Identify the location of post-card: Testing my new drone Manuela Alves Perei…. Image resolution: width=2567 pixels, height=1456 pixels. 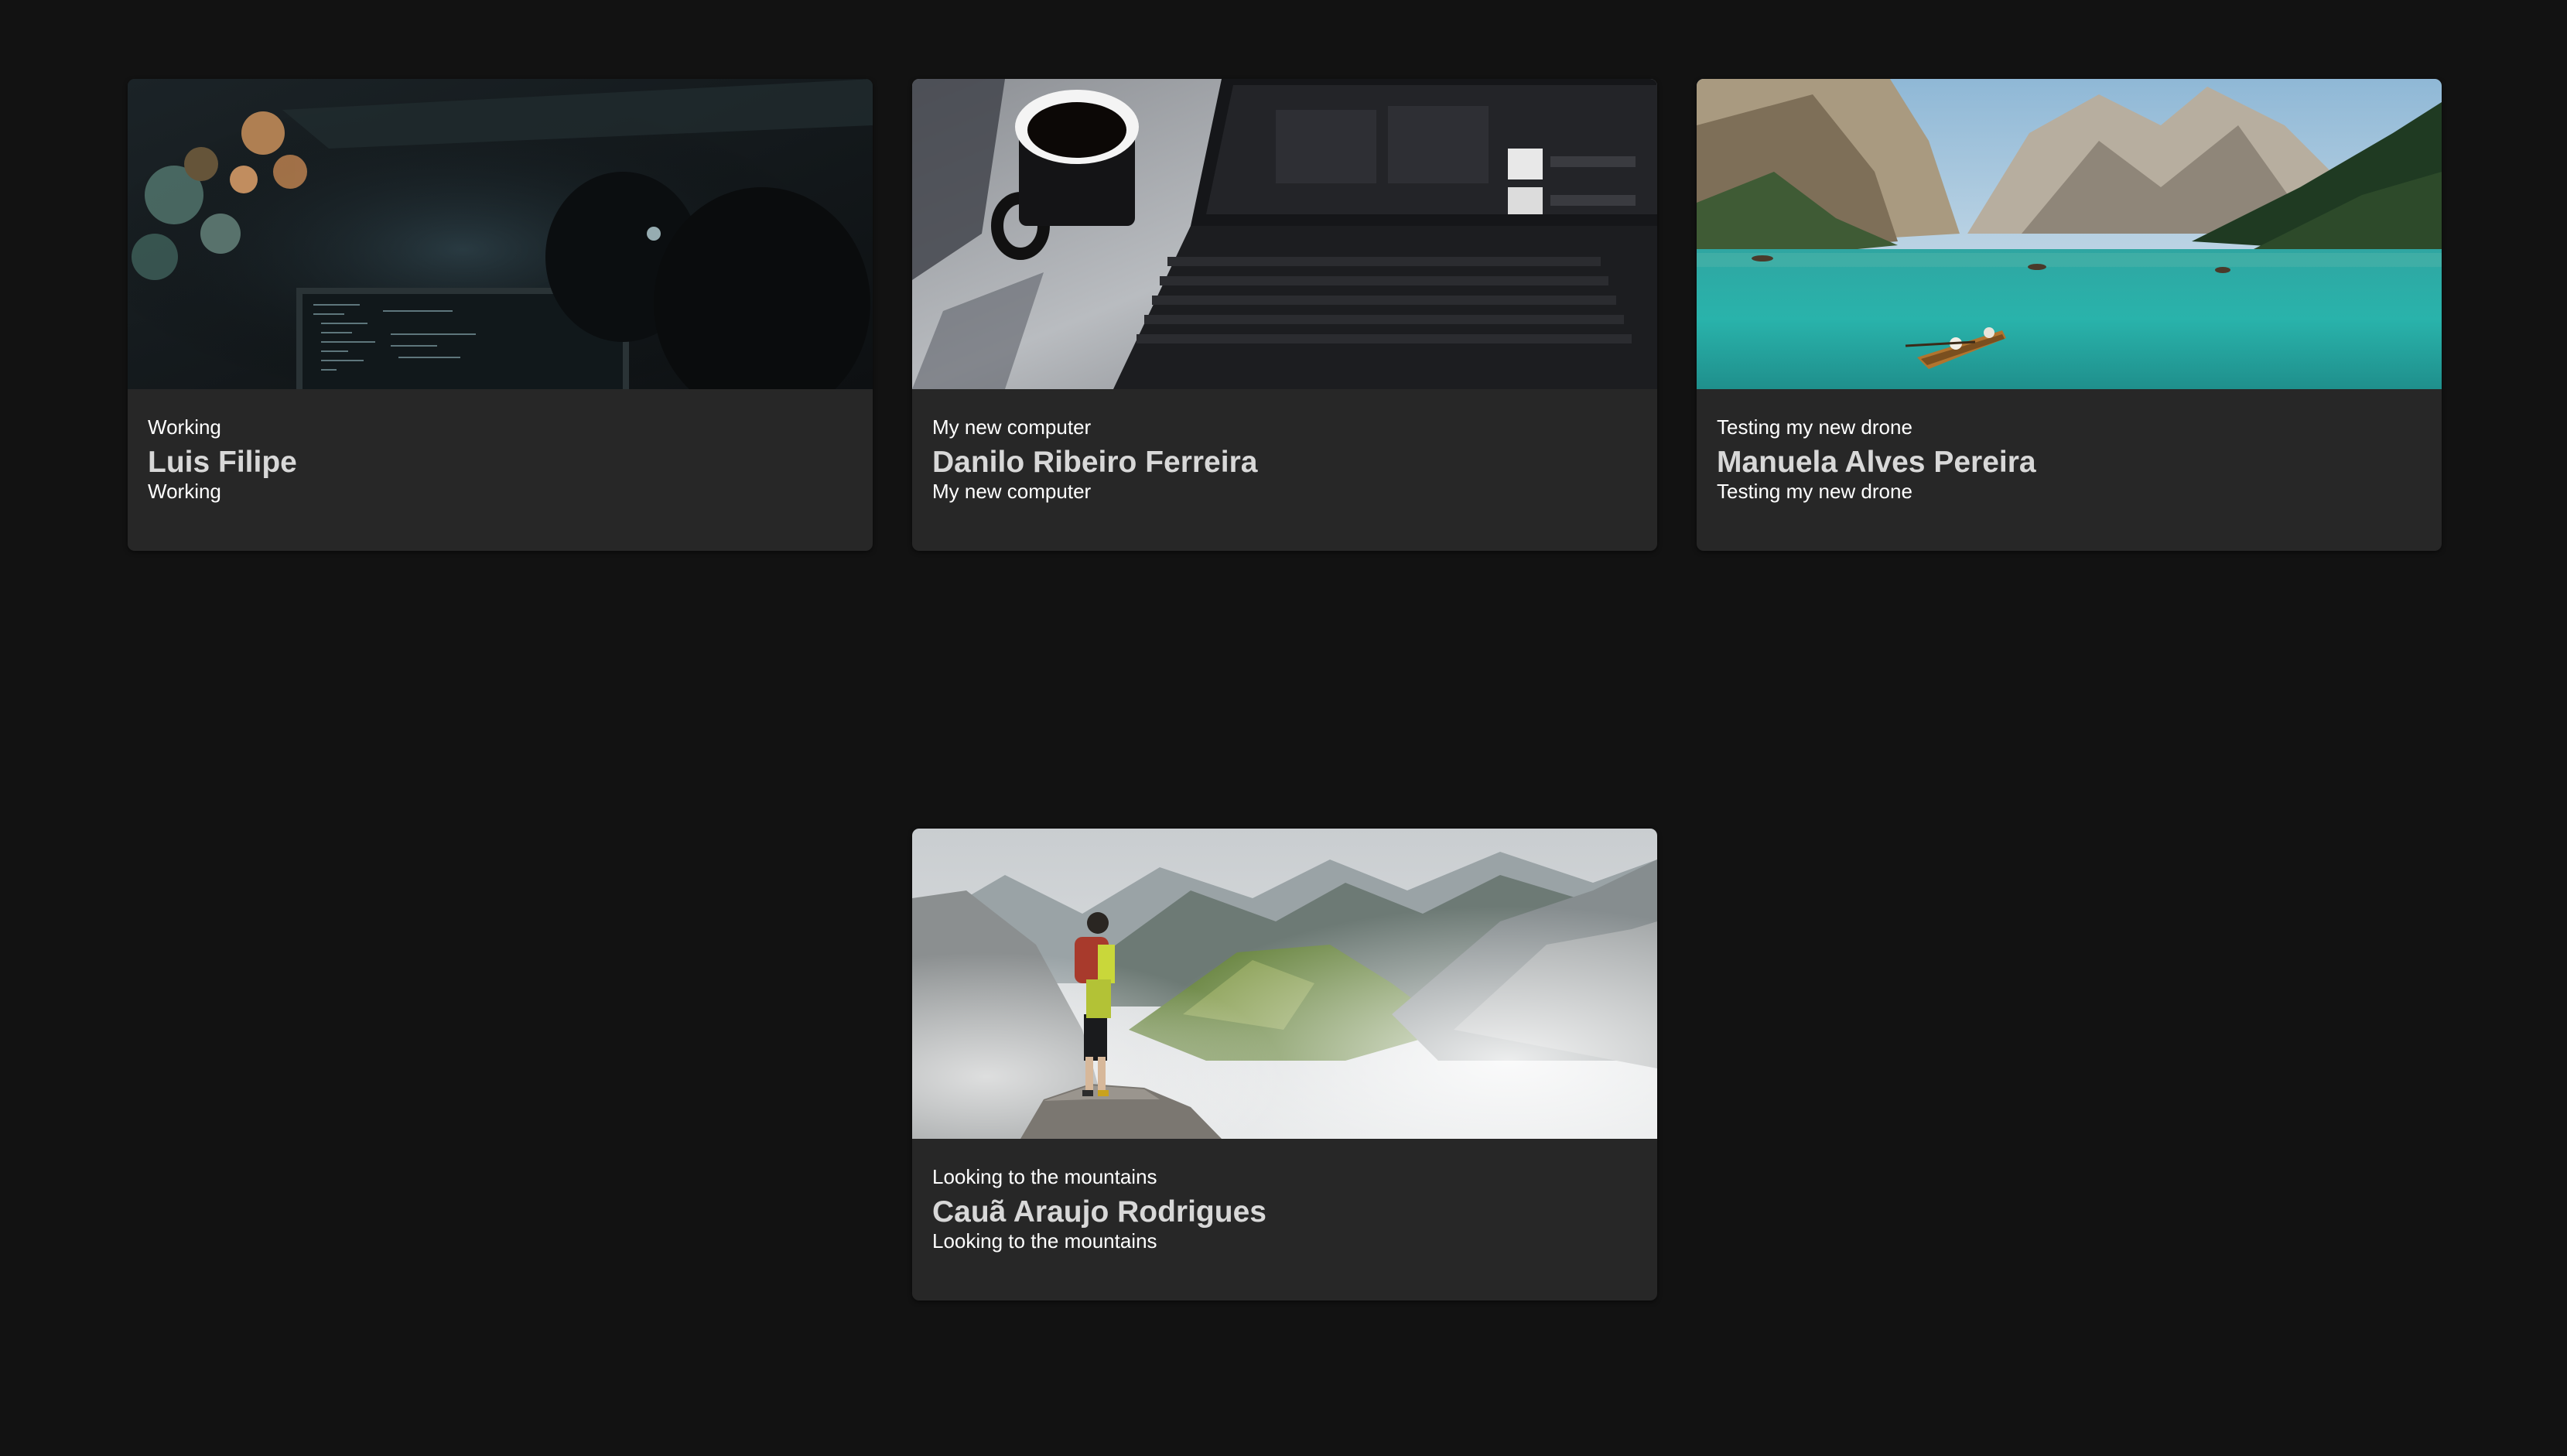
(2069, 315).